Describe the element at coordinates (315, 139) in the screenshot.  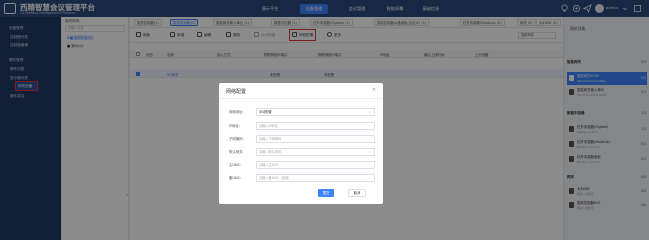
I see `subnet-input: 请输入子网掩码` at that location.